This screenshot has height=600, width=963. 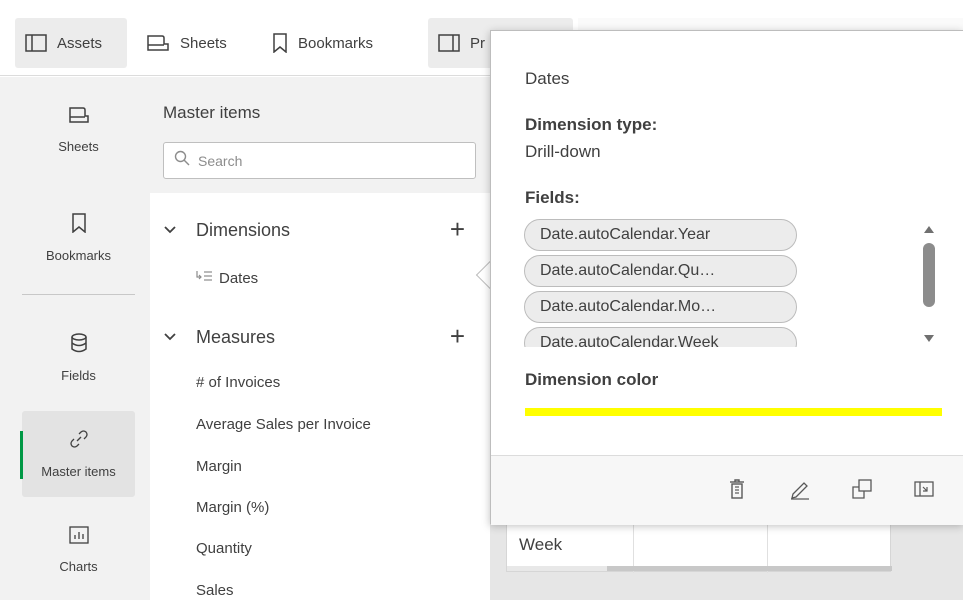 I want to click on duplicate-icon, so click(x=862, y=491).